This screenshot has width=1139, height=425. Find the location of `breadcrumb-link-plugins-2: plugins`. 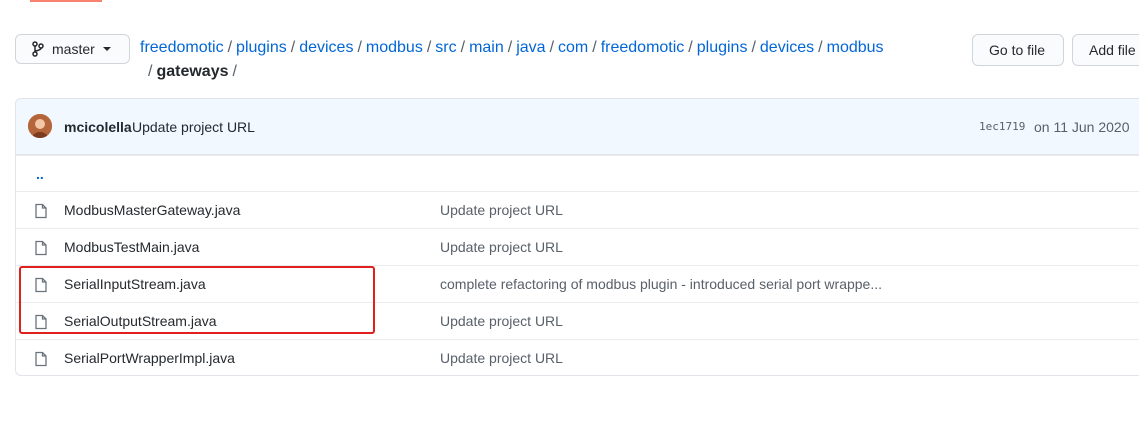

breadcrumb-link-plugins-2: plugins is located at coordinates (722, 47).